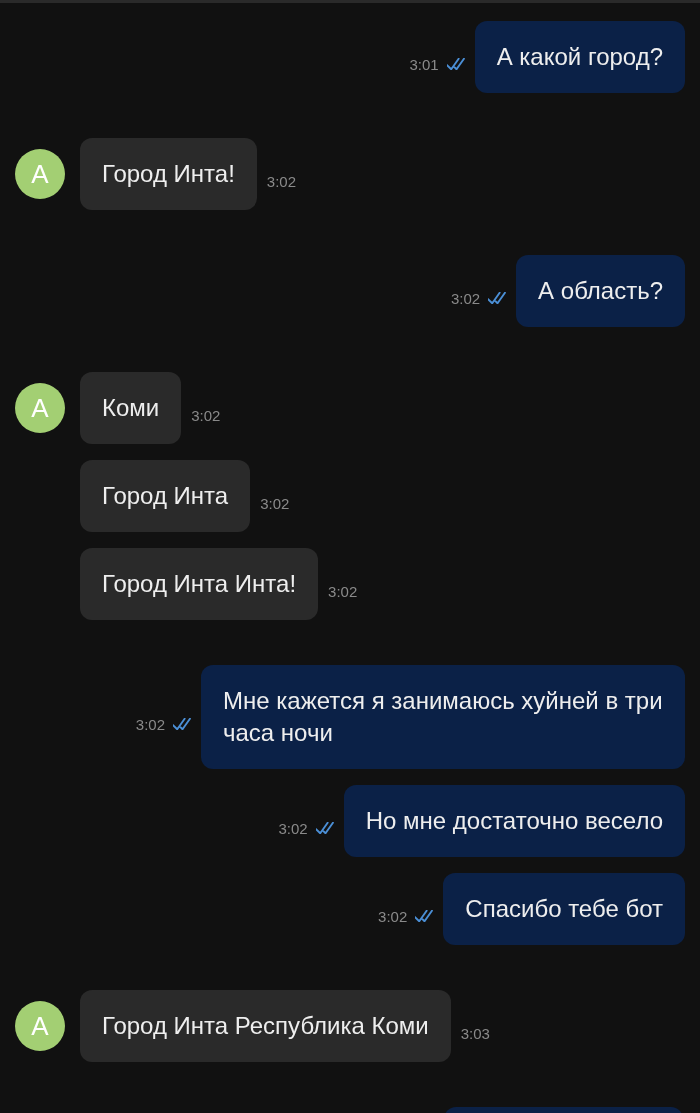  I want to click on message-bubble: Но мне достаточно весело, so click(514, 821).